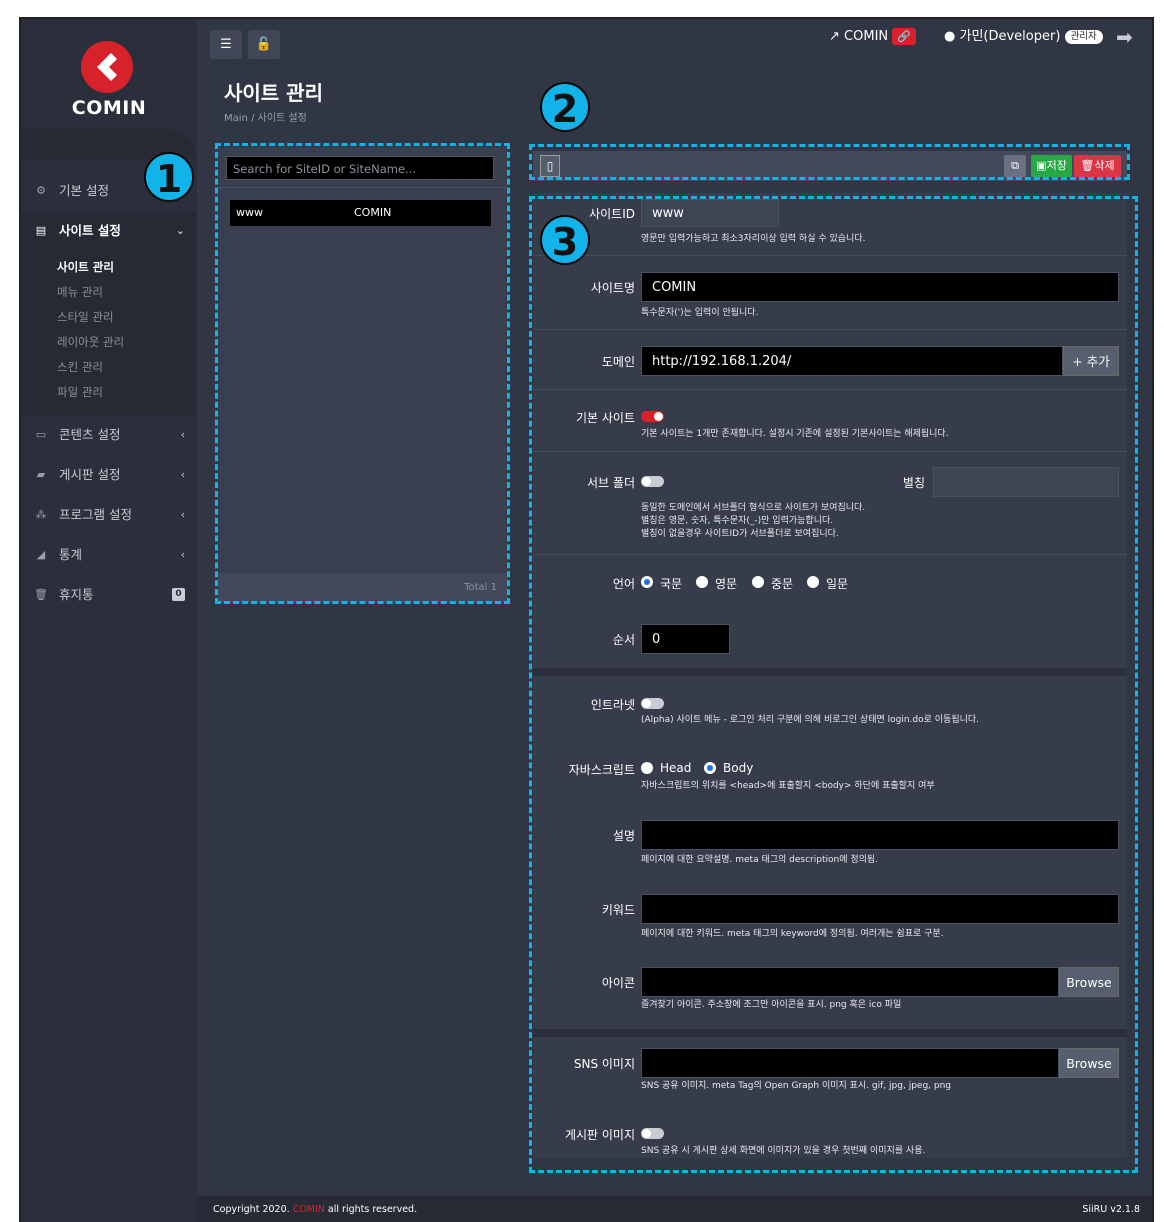 The image size is (1164, 1222). I want to click on link-icon: 🔗, so click(904, 36).